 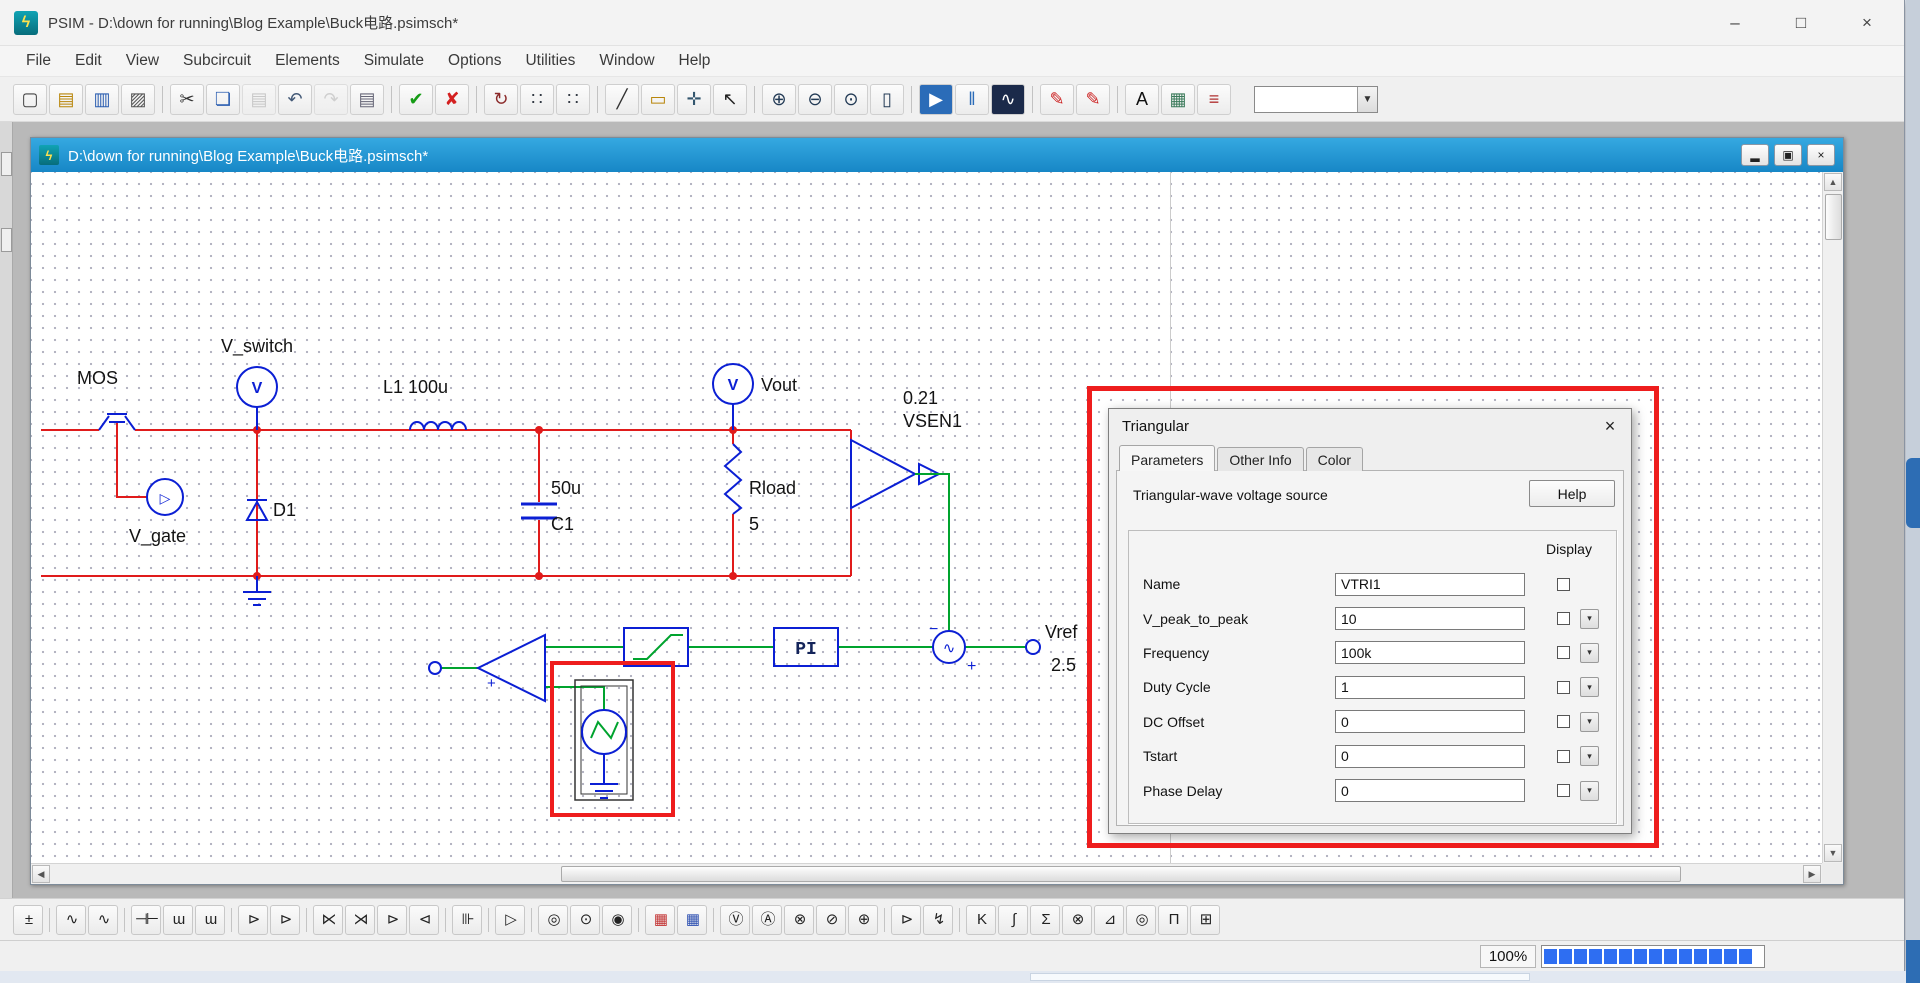 What do you see at coordinates (1833, 182) in the screenshot?
I see `scroll-up-icon: ▲` at bounding box center [1833, 182].